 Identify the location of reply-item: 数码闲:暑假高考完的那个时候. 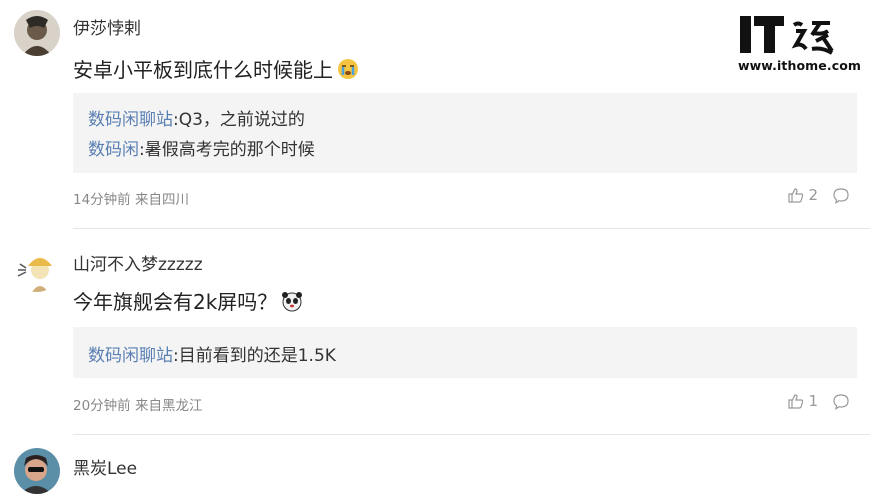
(201, 147).